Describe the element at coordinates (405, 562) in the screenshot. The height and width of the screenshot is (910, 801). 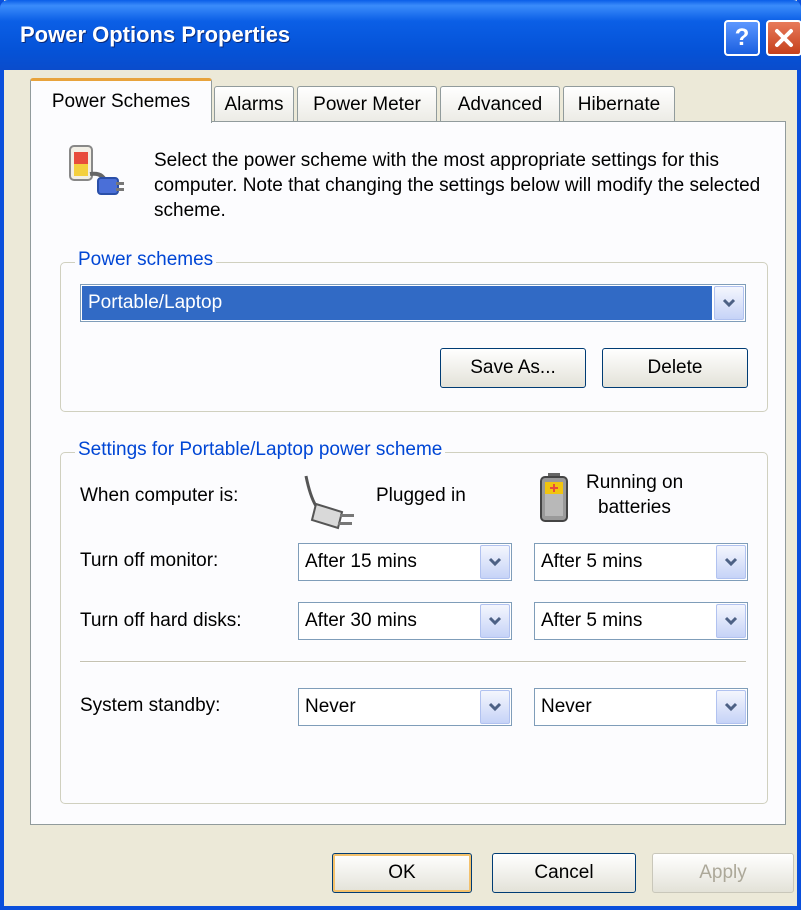
I see `monitor-plugged-select: After 15 mins` at that location.